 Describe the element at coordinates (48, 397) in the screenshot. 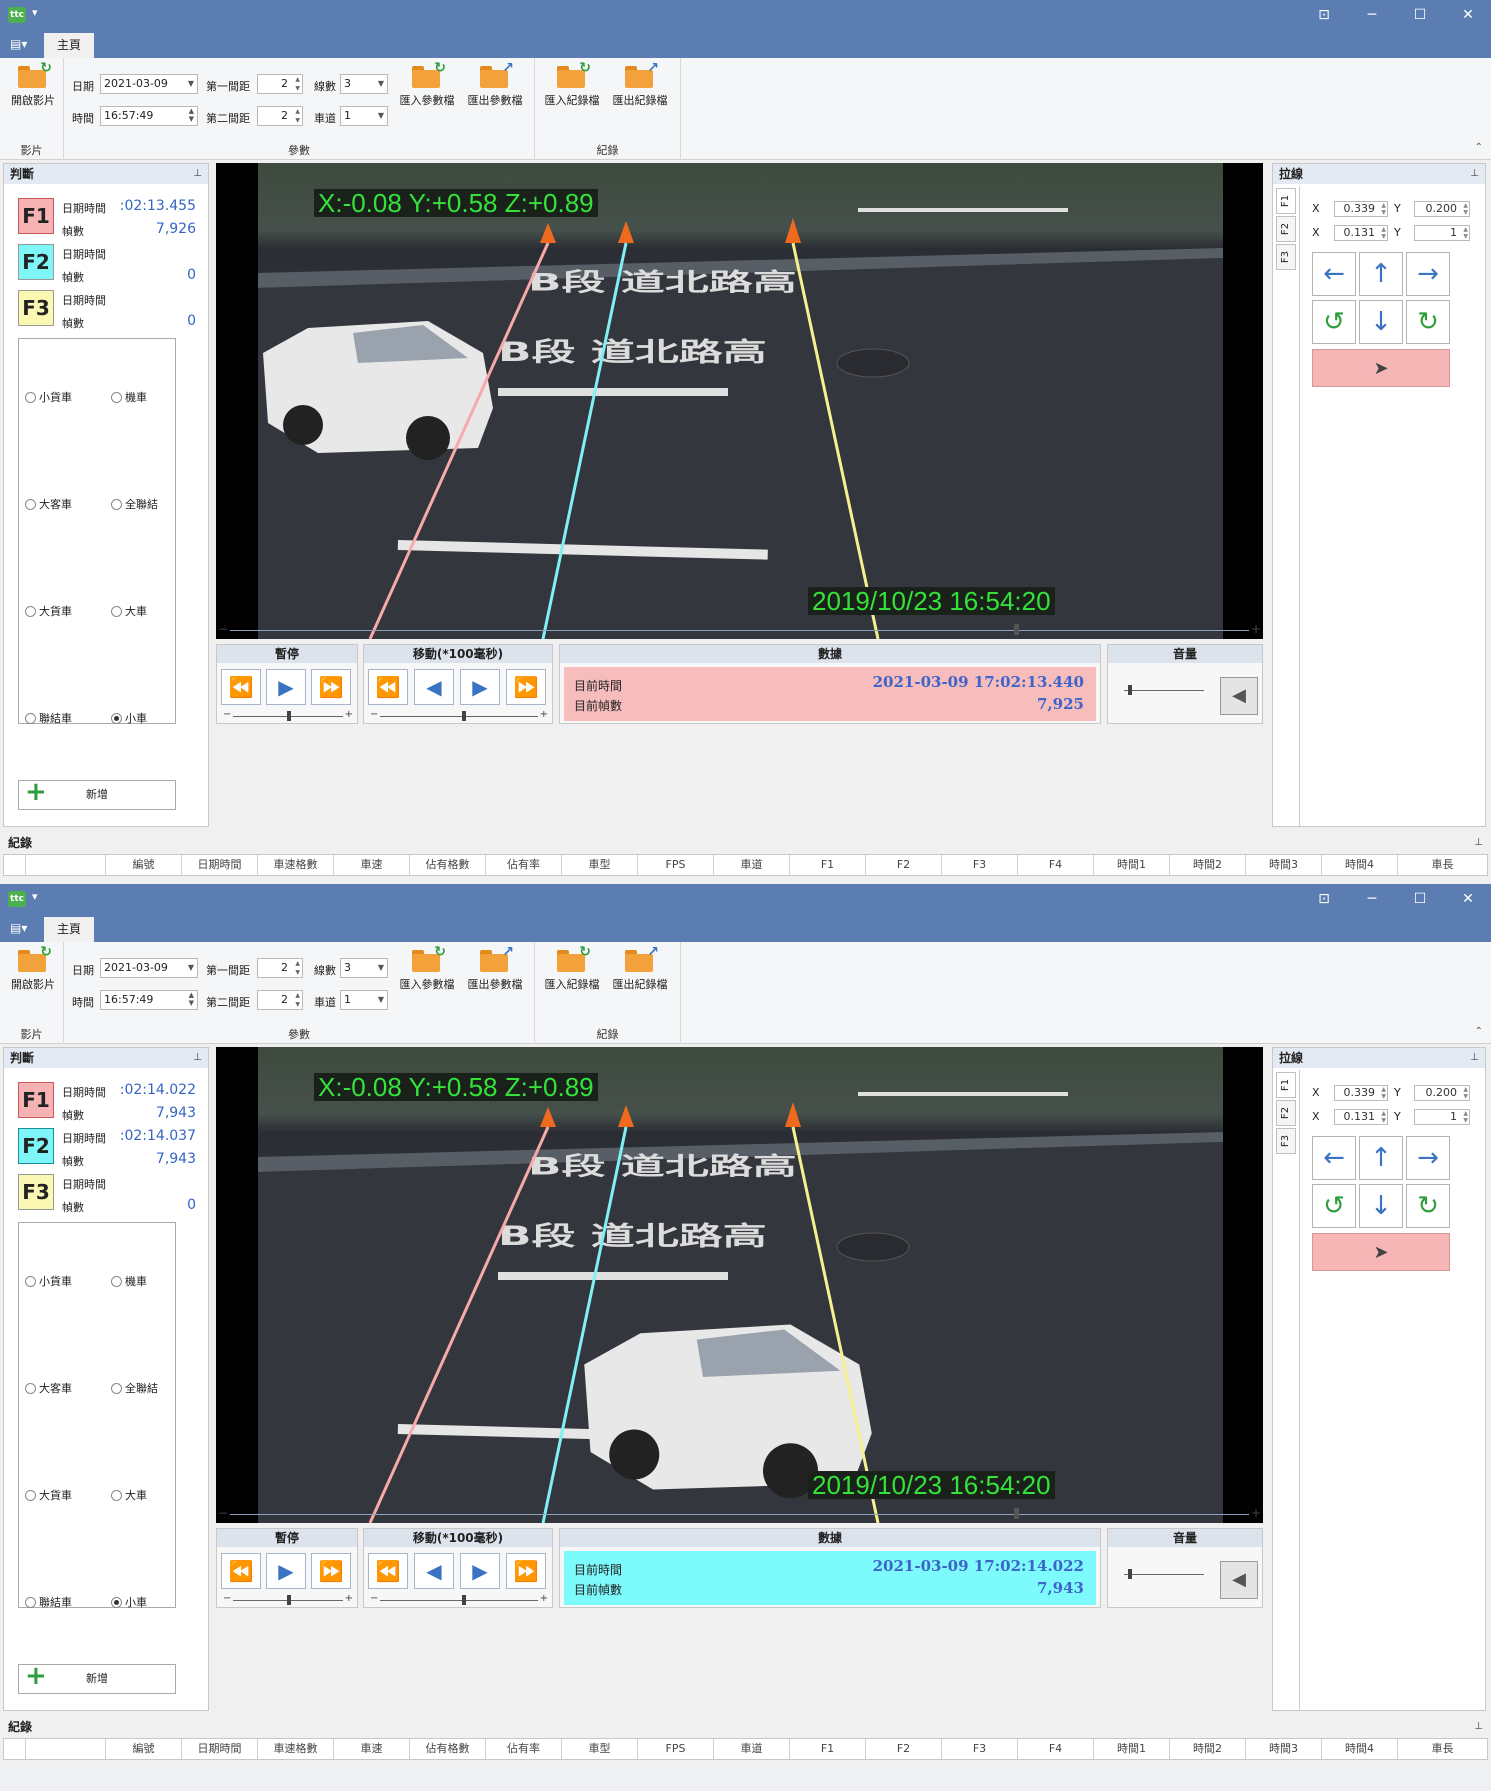

I see `radio-small-truck: 小貨車` at that location.